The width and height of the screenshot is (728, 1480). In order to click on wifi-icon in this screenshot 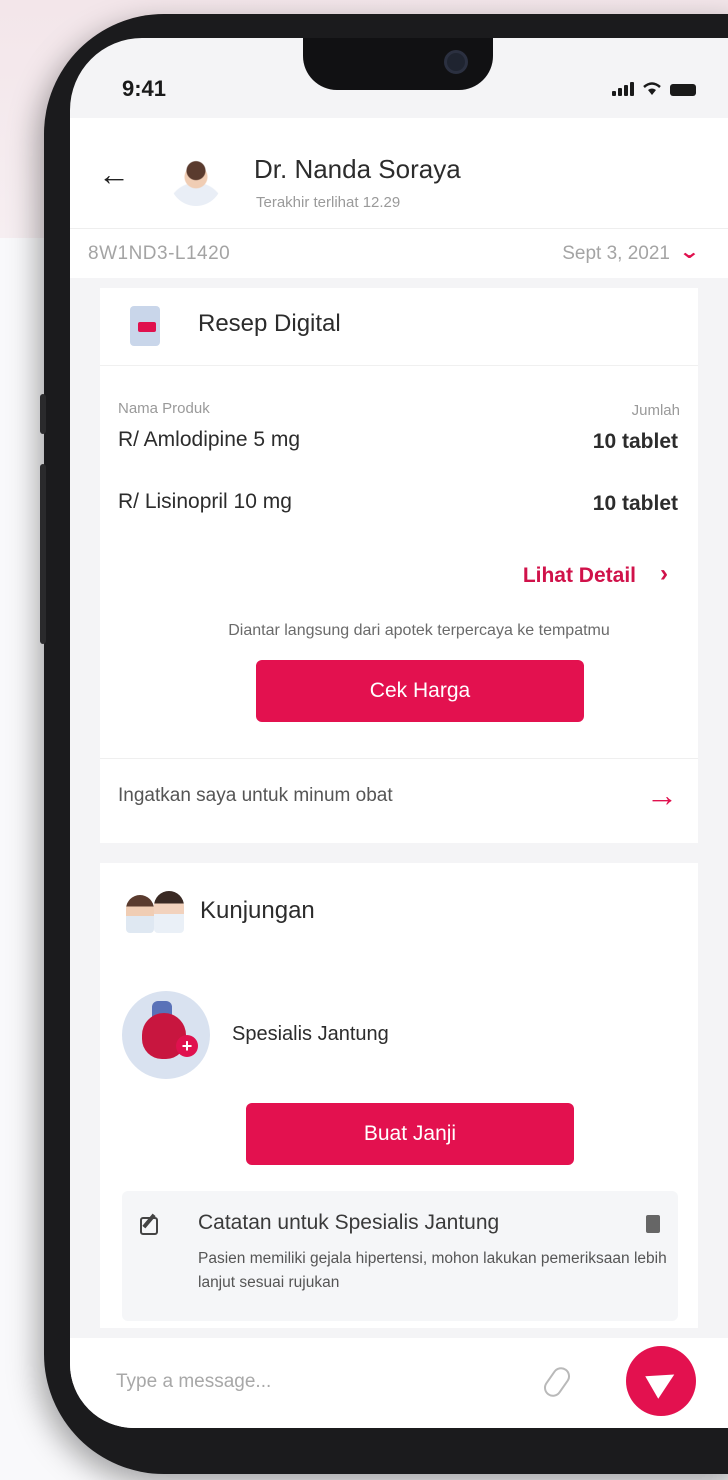, I will do `click(652, 88)`.